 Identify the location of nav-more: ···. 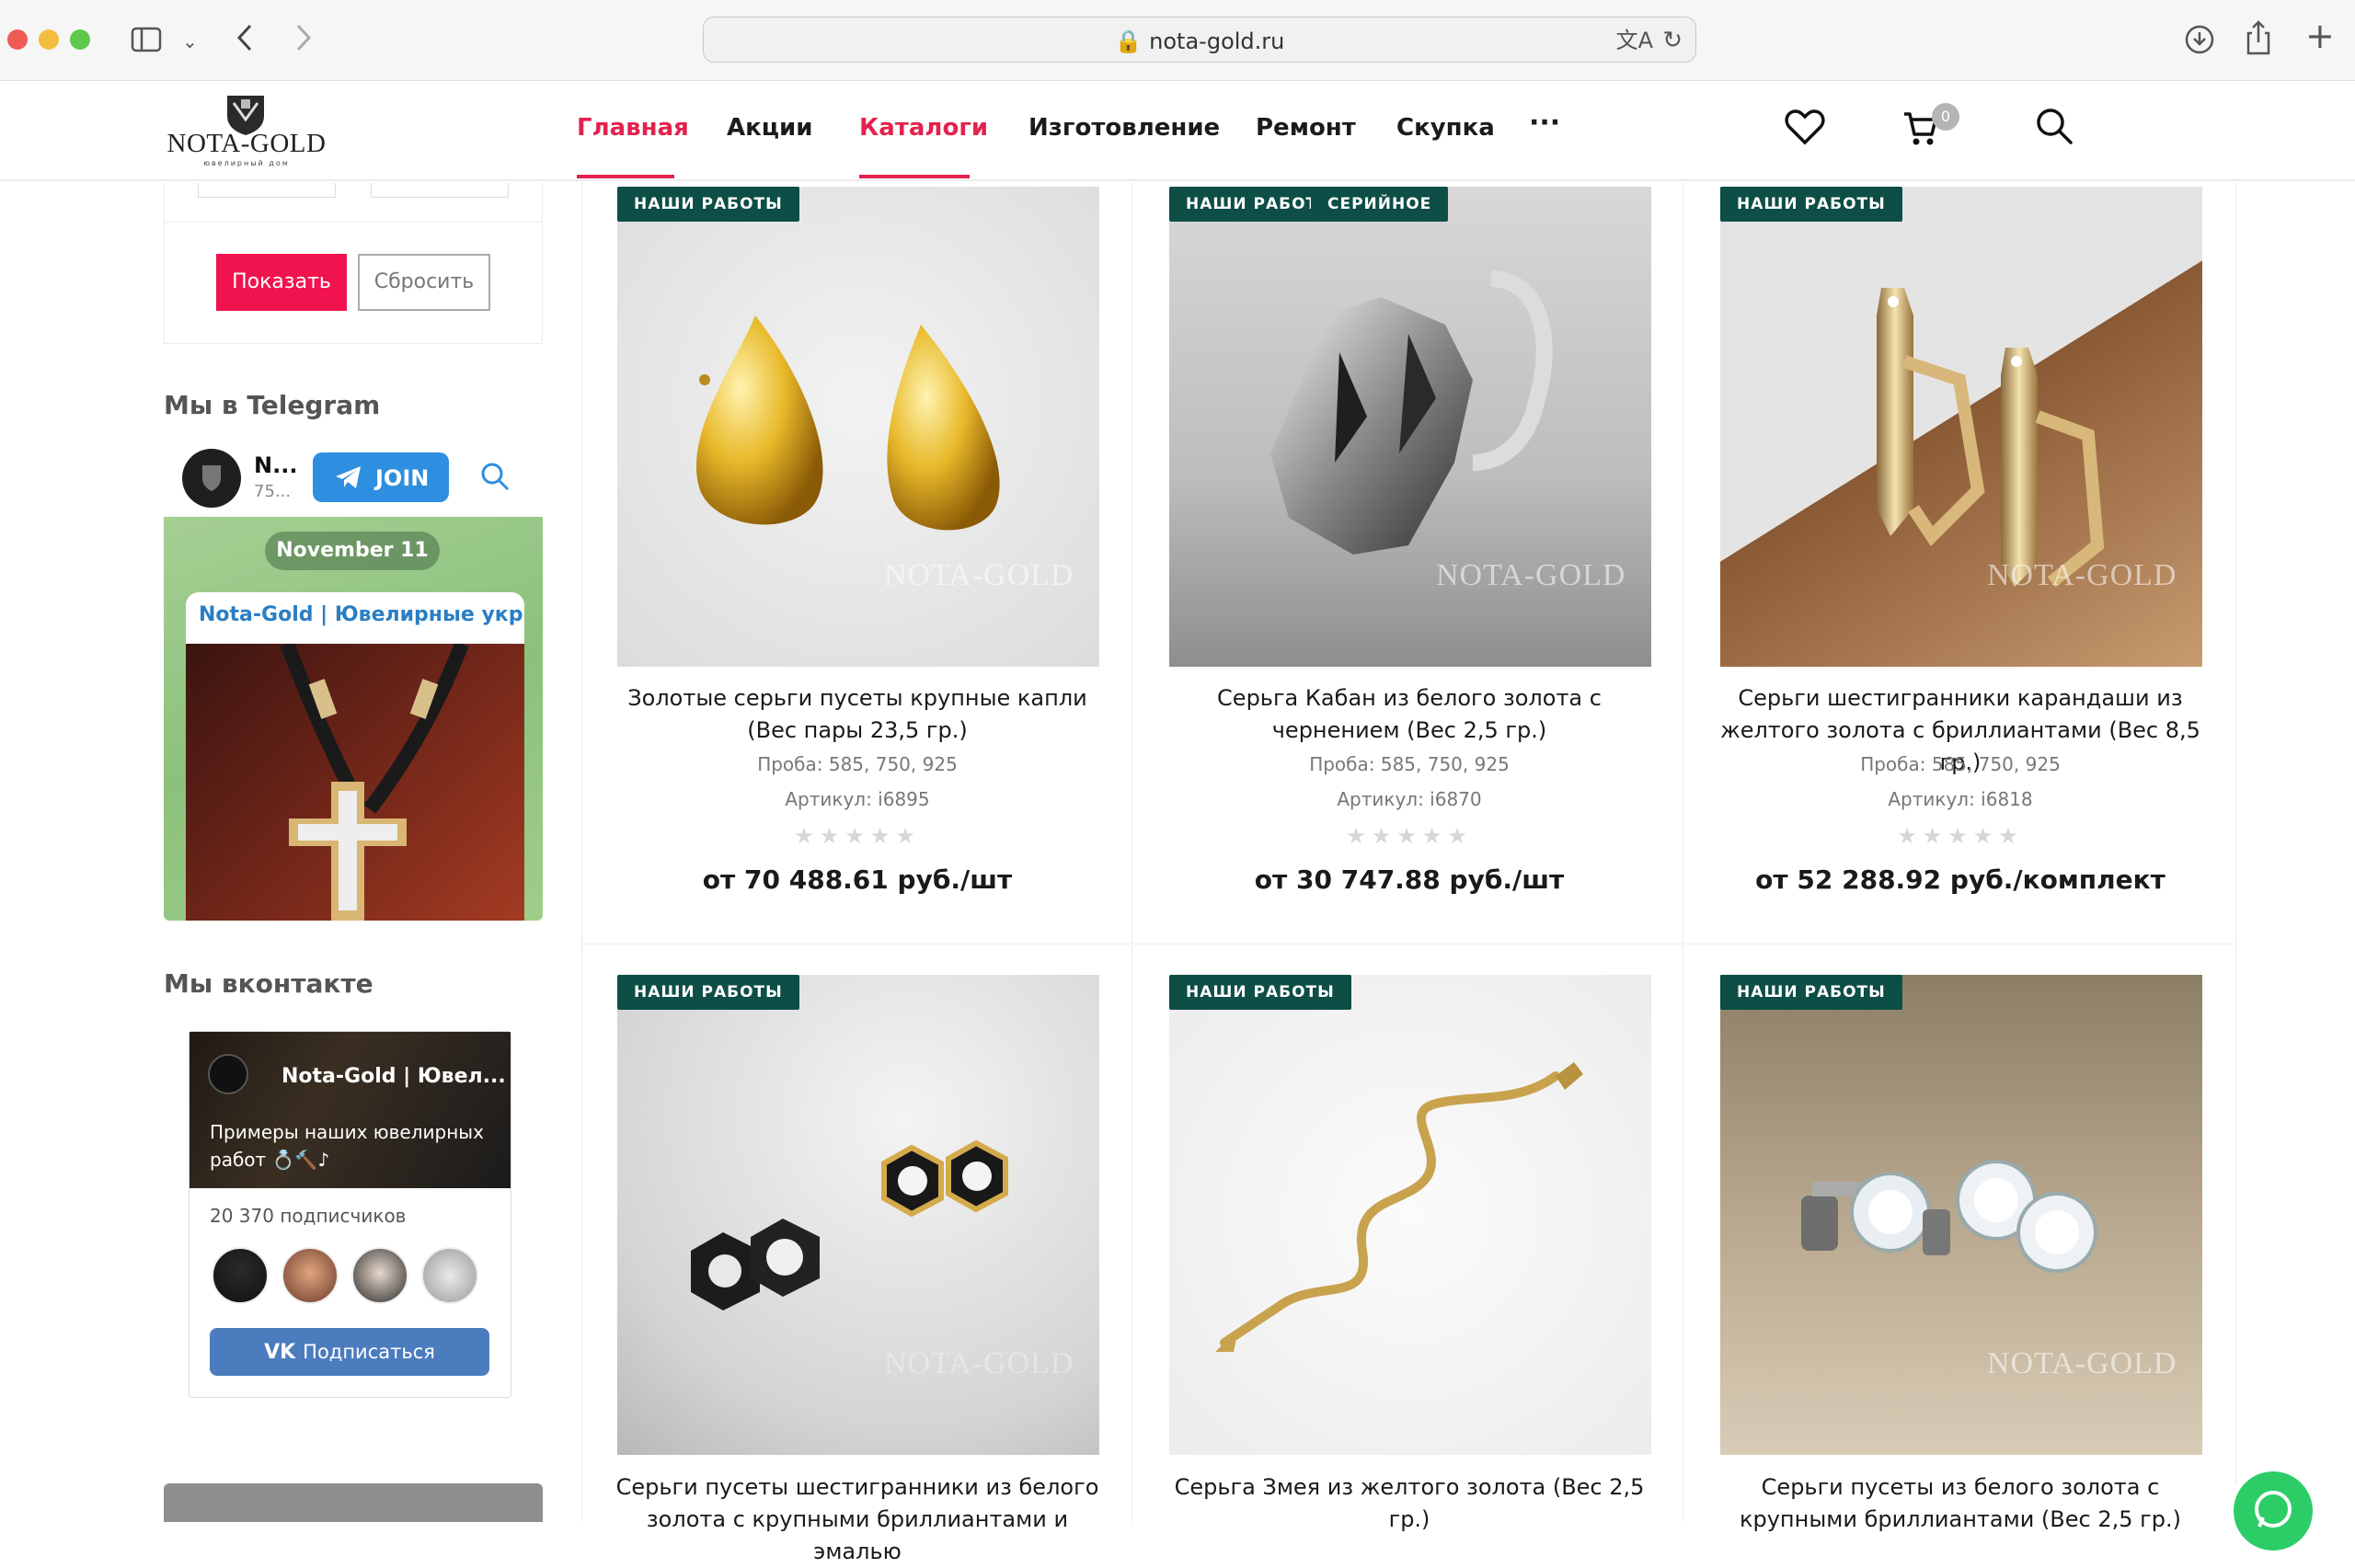
(1544, 123).